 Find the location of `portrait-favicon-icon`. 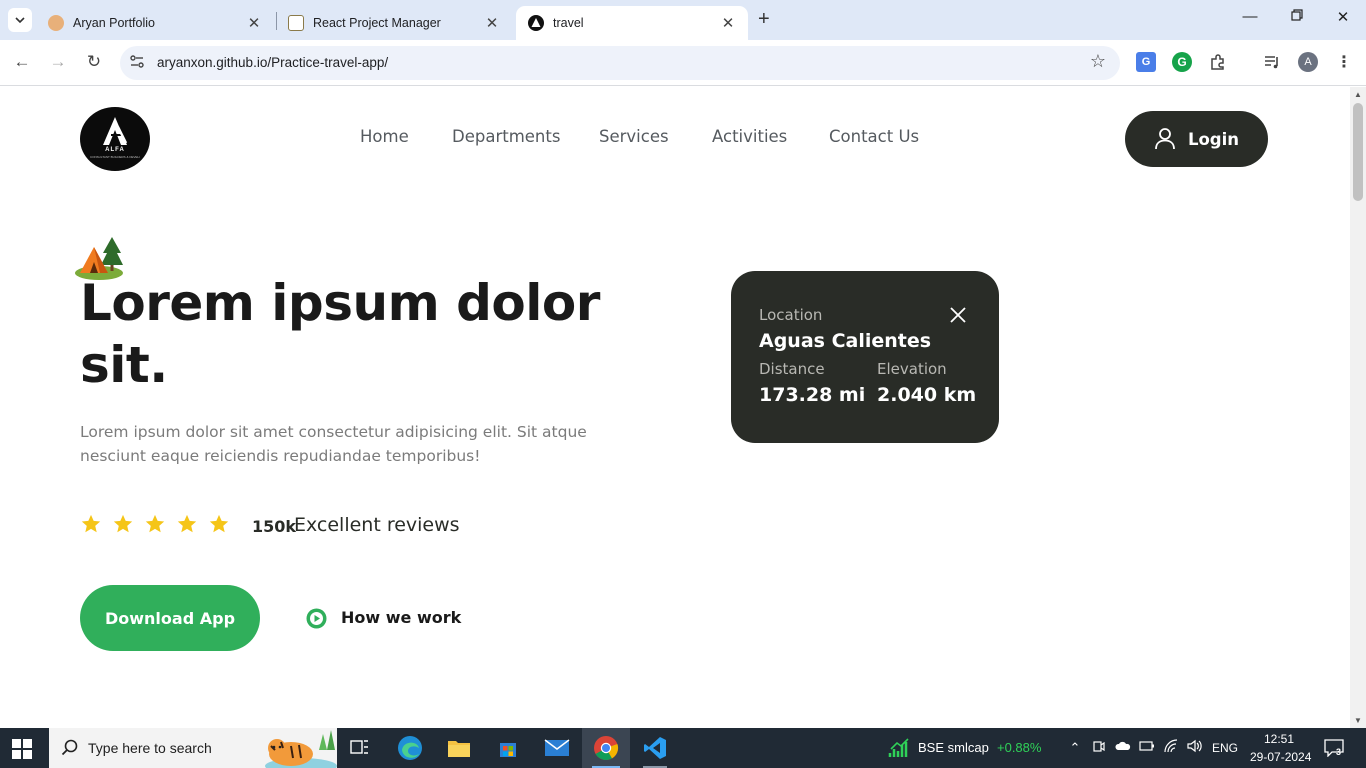

portrait-favicon-icon is located at coordinates (56, 23).